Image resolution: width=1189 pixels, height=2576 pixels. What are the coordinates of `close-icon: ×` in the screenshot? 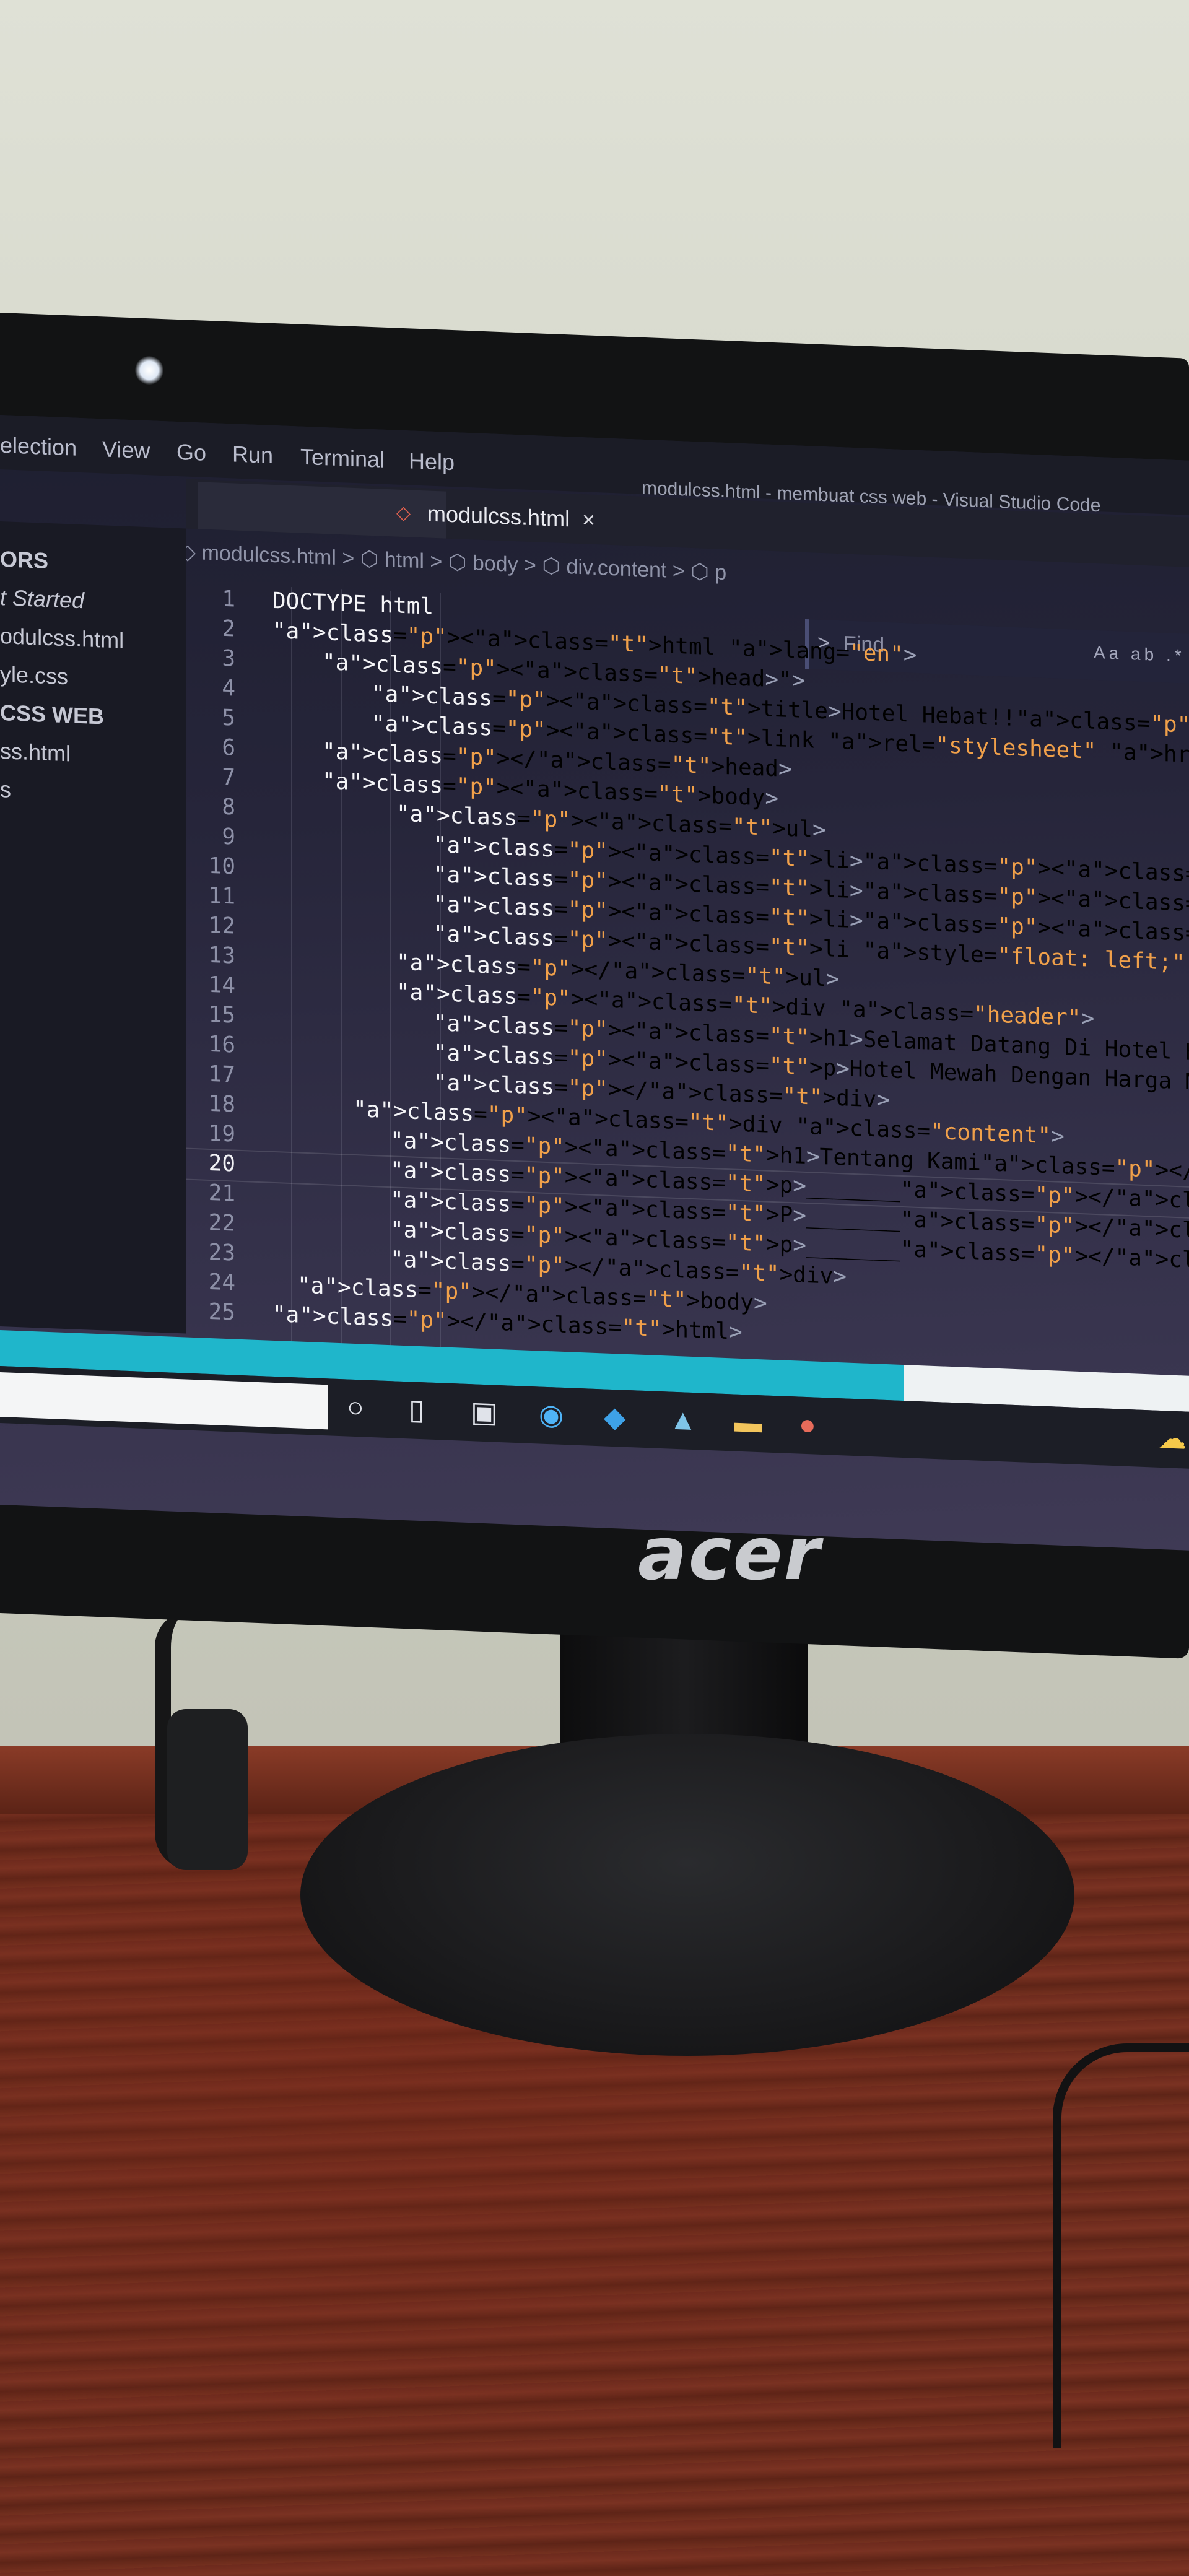 It's located at (588, 520).